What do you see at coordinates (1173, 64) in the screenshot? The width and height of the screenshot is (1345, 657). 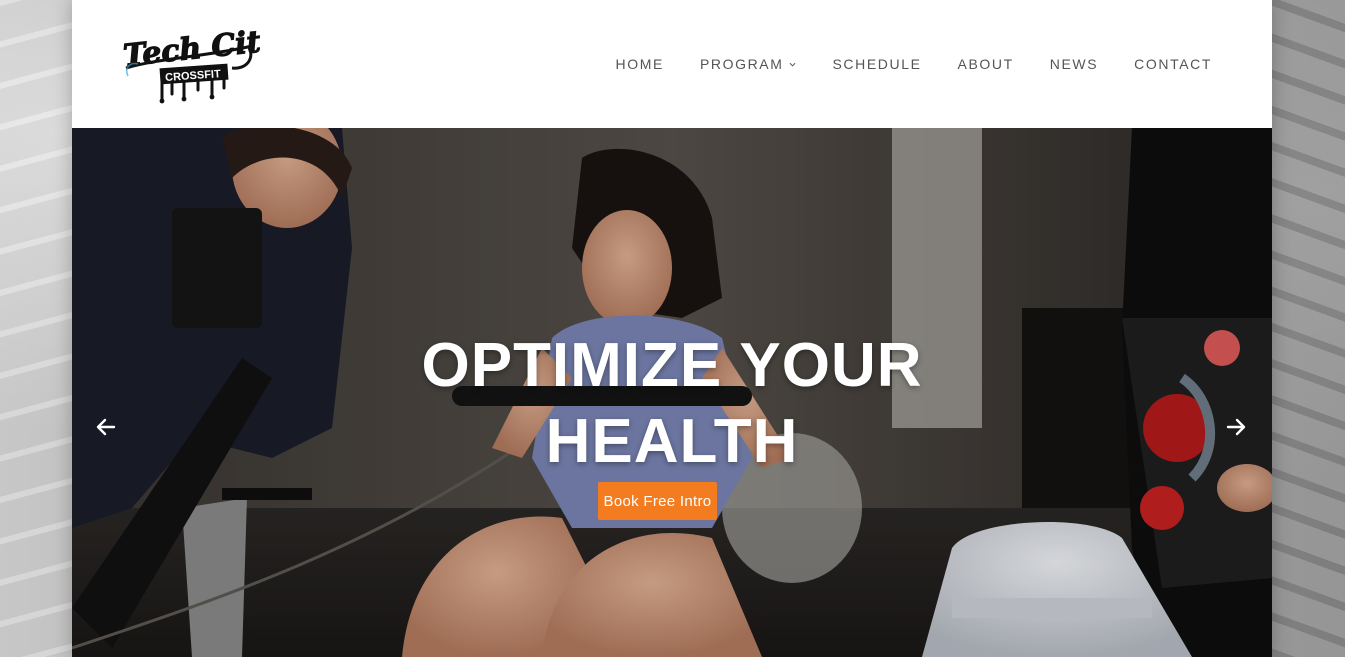 I see `nav-contact-label: CONTACT` at bounding box center [1173, 64].